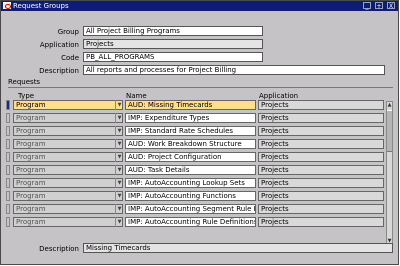 The image size is (400, 266). I want to click on row-name-field: AUD: Work Breakdown Structure, so click(190, 144).